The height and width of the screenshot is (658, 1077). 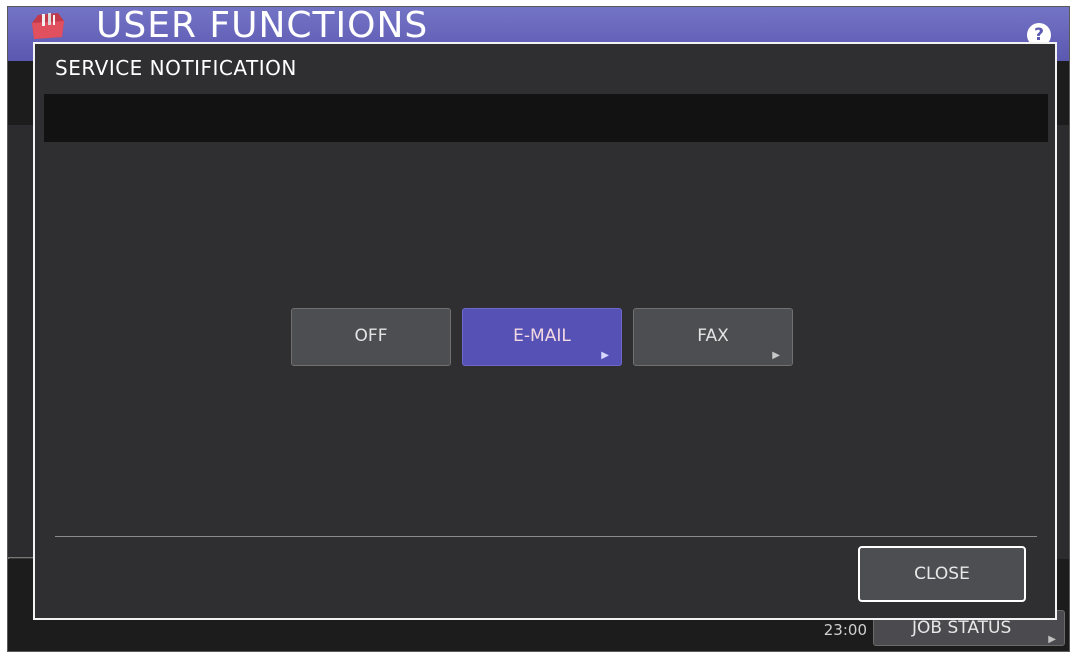 I want to click on option-fax-button: FAX ▶, so click(x=713, y=337).